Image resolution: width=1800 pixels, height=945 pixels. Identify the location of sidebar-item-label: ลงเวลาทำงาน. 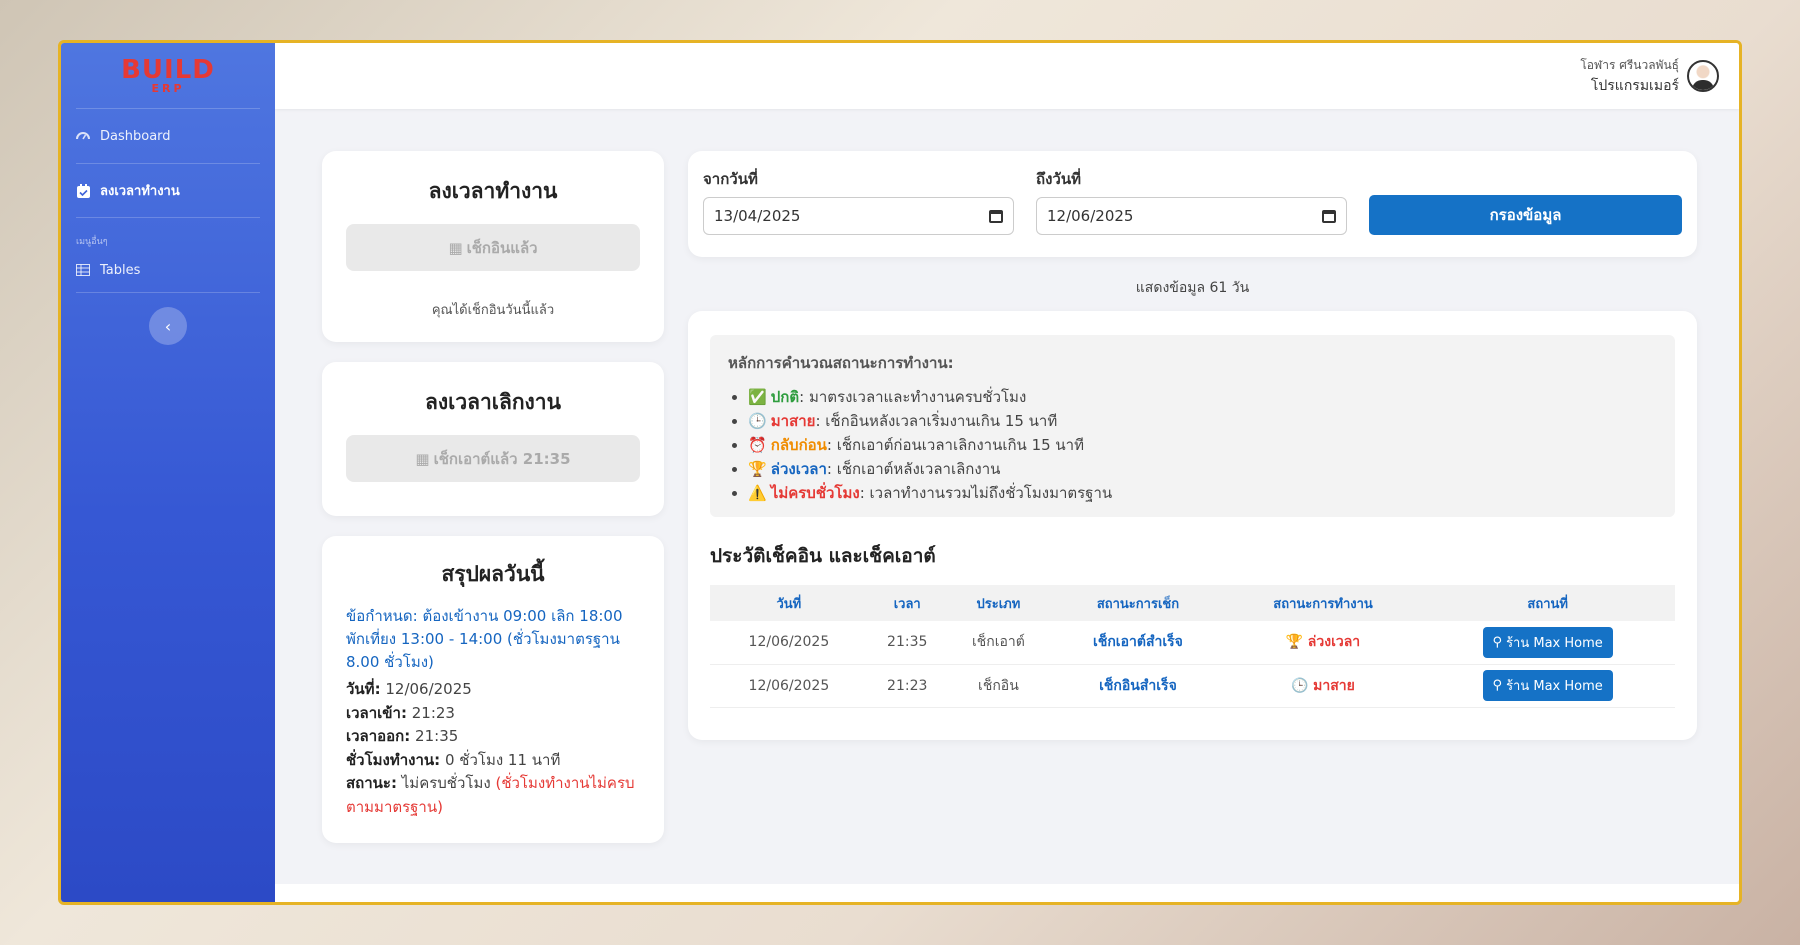
(140, 191).